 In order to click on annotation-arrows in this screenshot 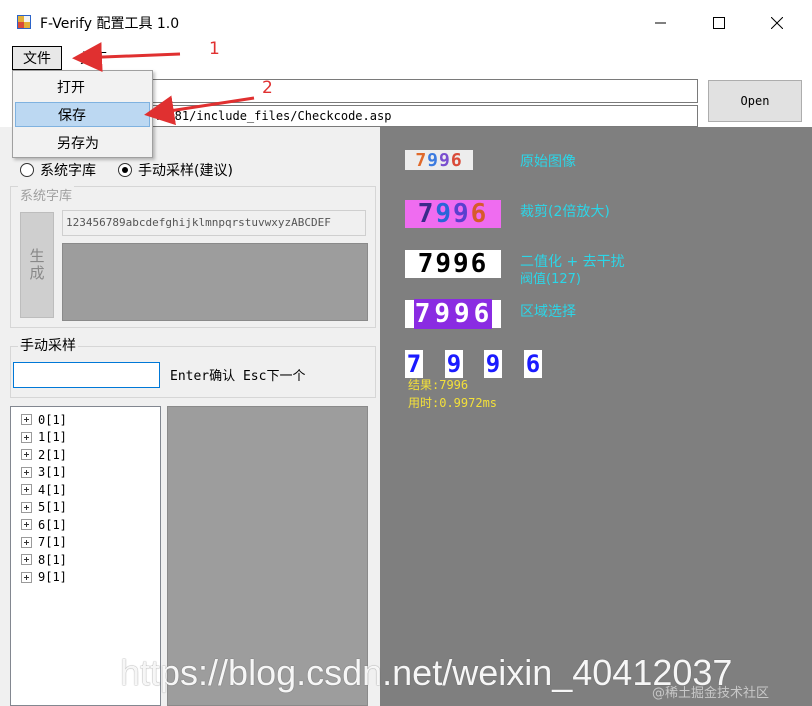, I will do `click(163, 84)`.